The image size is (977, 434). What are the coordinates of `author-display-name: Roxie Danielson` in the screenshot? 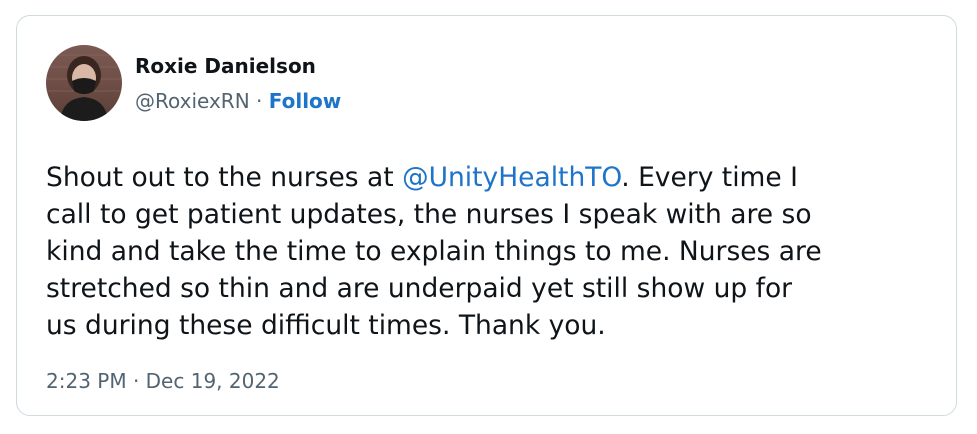 It's located at (238, 66).